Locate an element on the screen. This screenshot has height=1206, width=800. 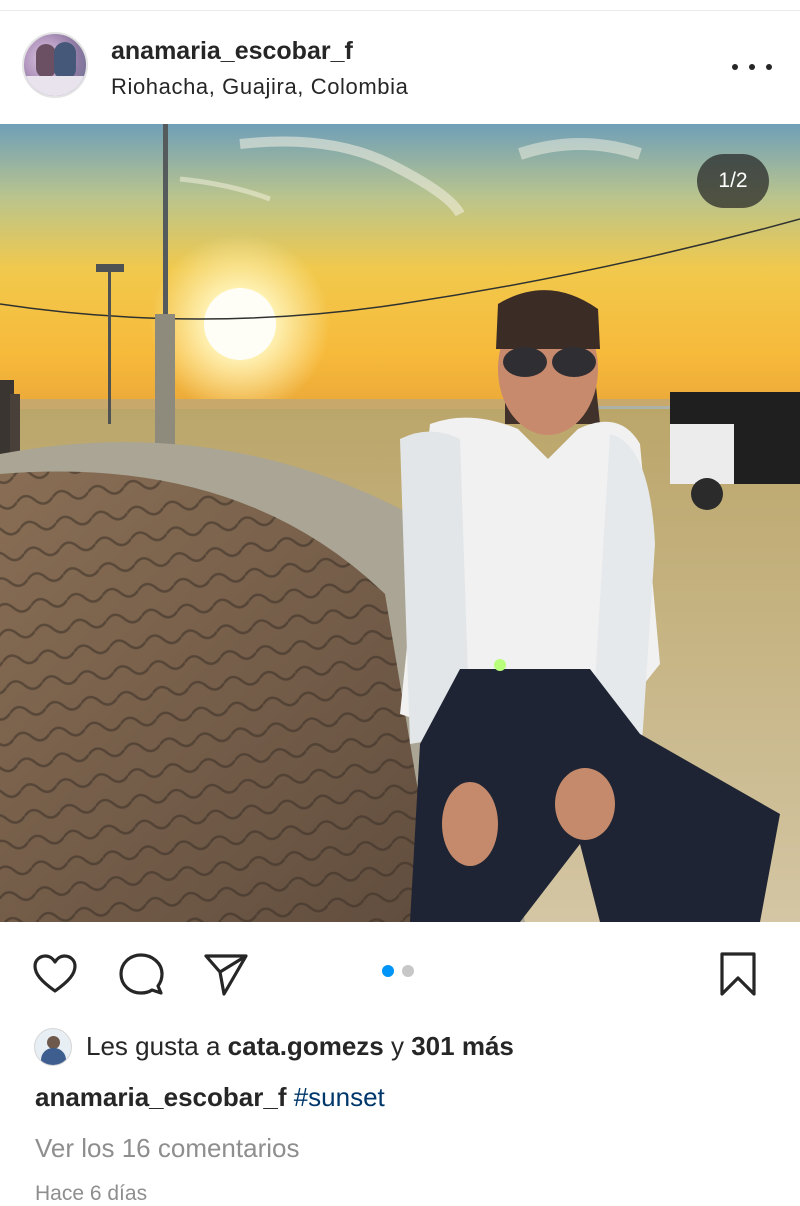
likes-text: Les gusta a cata.gomezs y 301 más is located at coordinates (300, 1046).